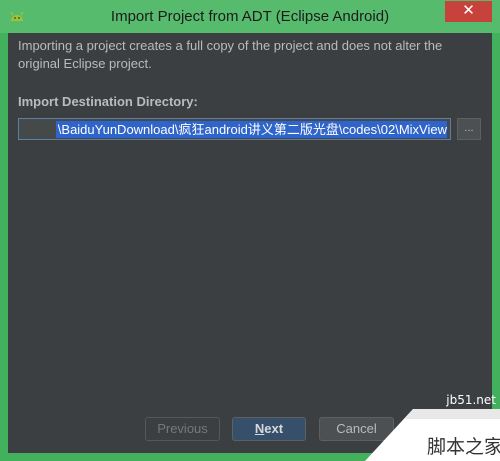 The width and height of the screenshot is (500, 461). I want to click on close-button: ✕, so click(468, 11).